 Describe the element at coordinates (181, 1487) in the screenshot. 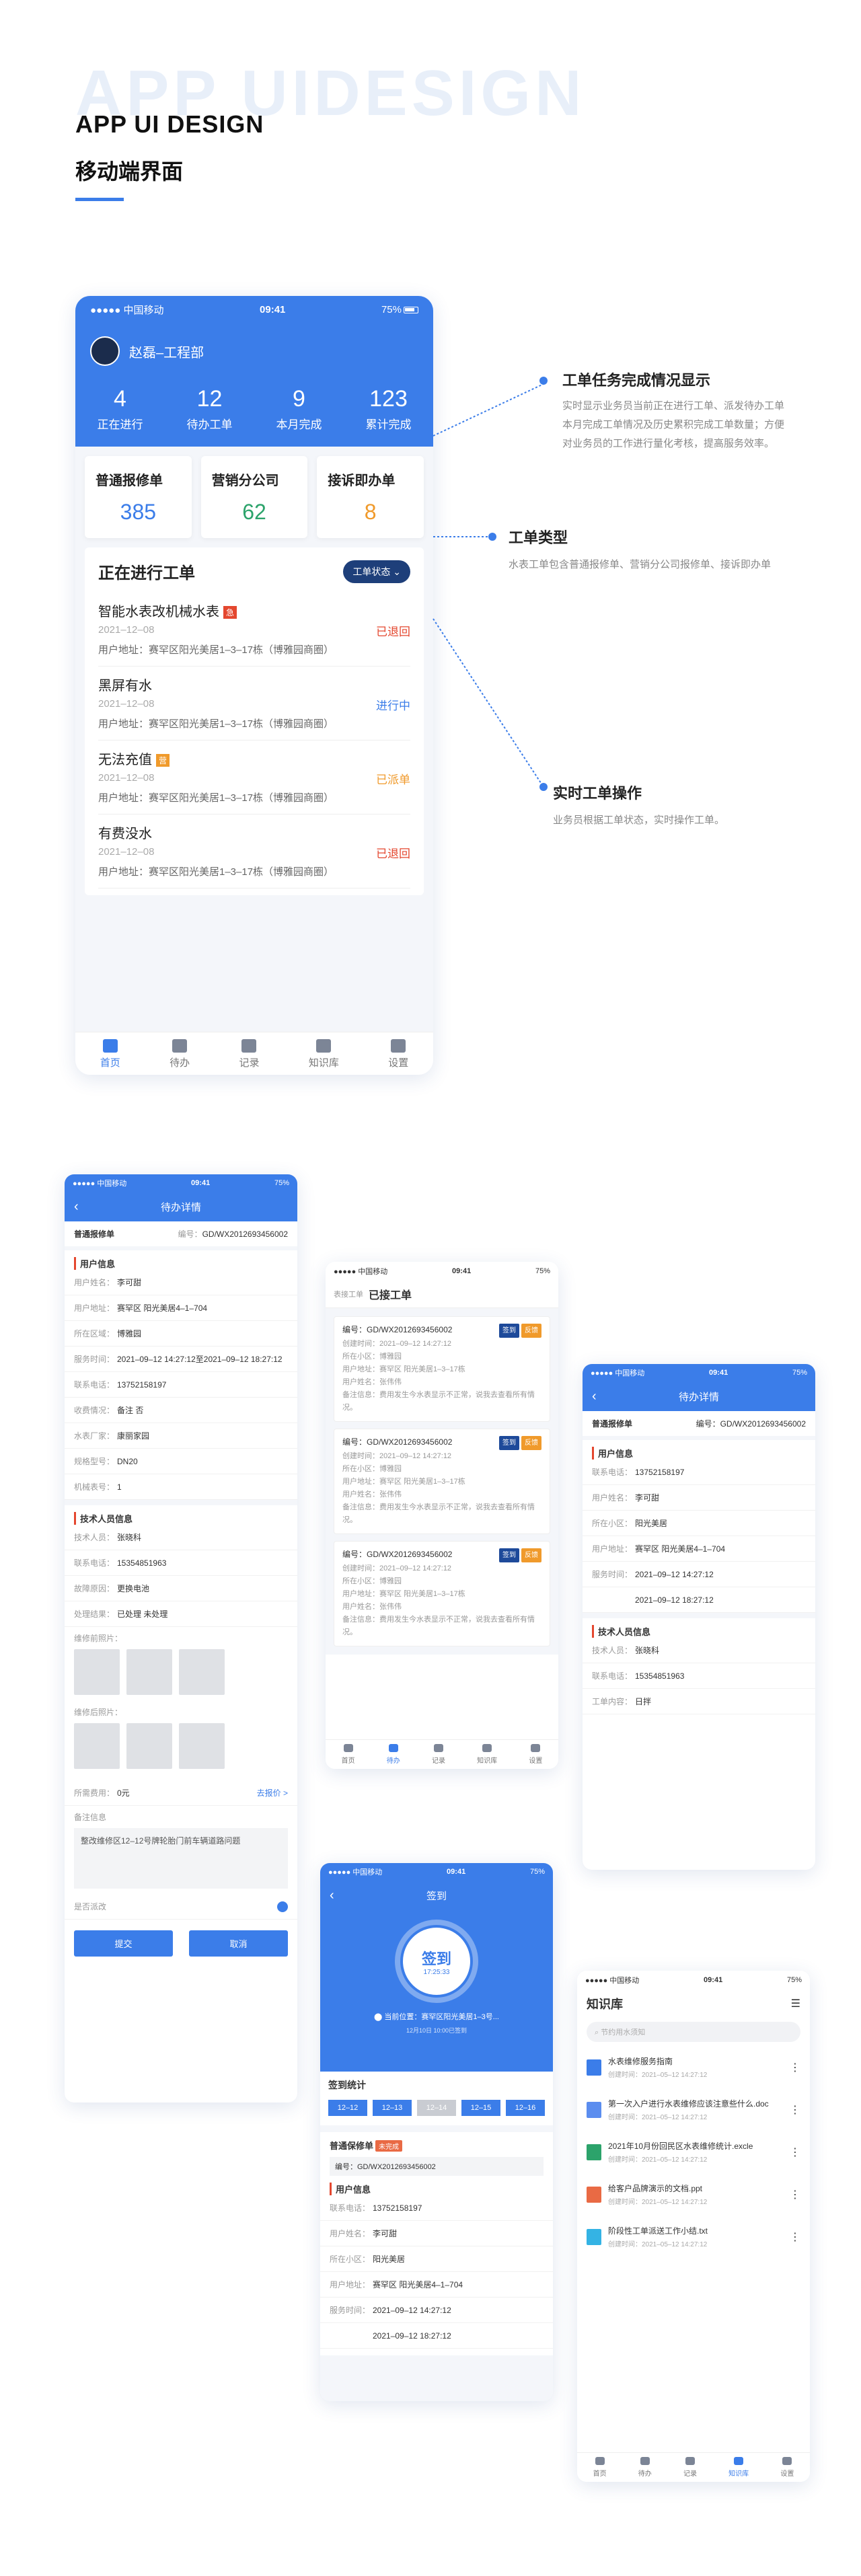

I see `info-row: 机械表号： 1` at that location.